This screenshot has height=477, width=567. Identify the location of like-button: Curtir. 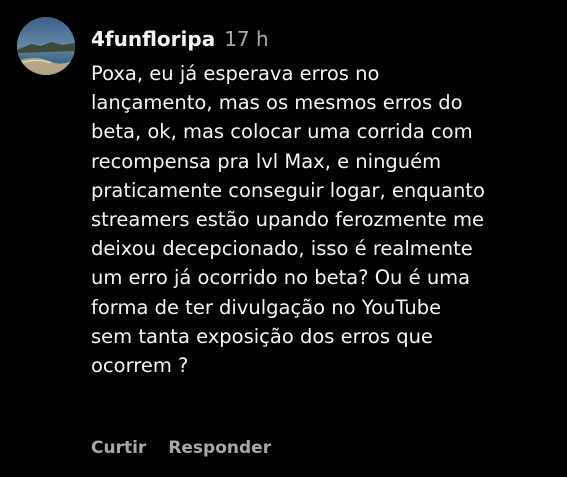
(118, 448).